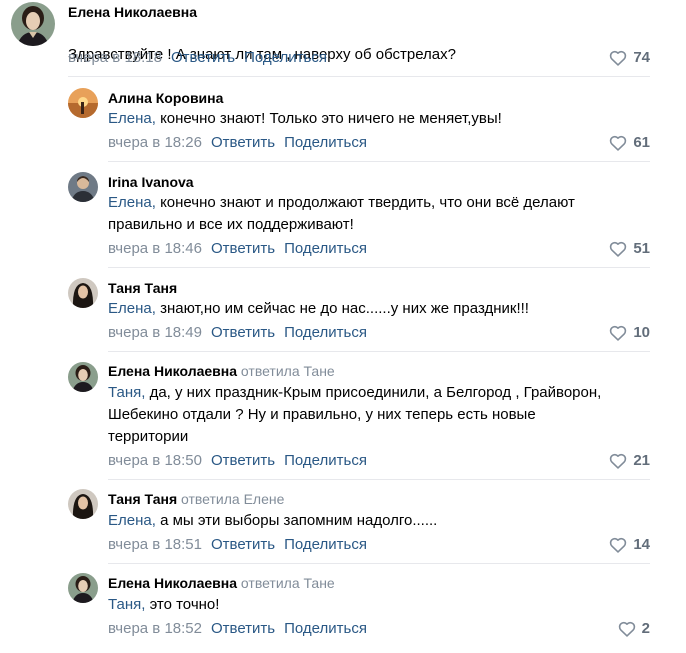  What do you see at coordinates (629, 143) in the screenshot?
I see `like-button: 61` at bounding box center [629, 143].